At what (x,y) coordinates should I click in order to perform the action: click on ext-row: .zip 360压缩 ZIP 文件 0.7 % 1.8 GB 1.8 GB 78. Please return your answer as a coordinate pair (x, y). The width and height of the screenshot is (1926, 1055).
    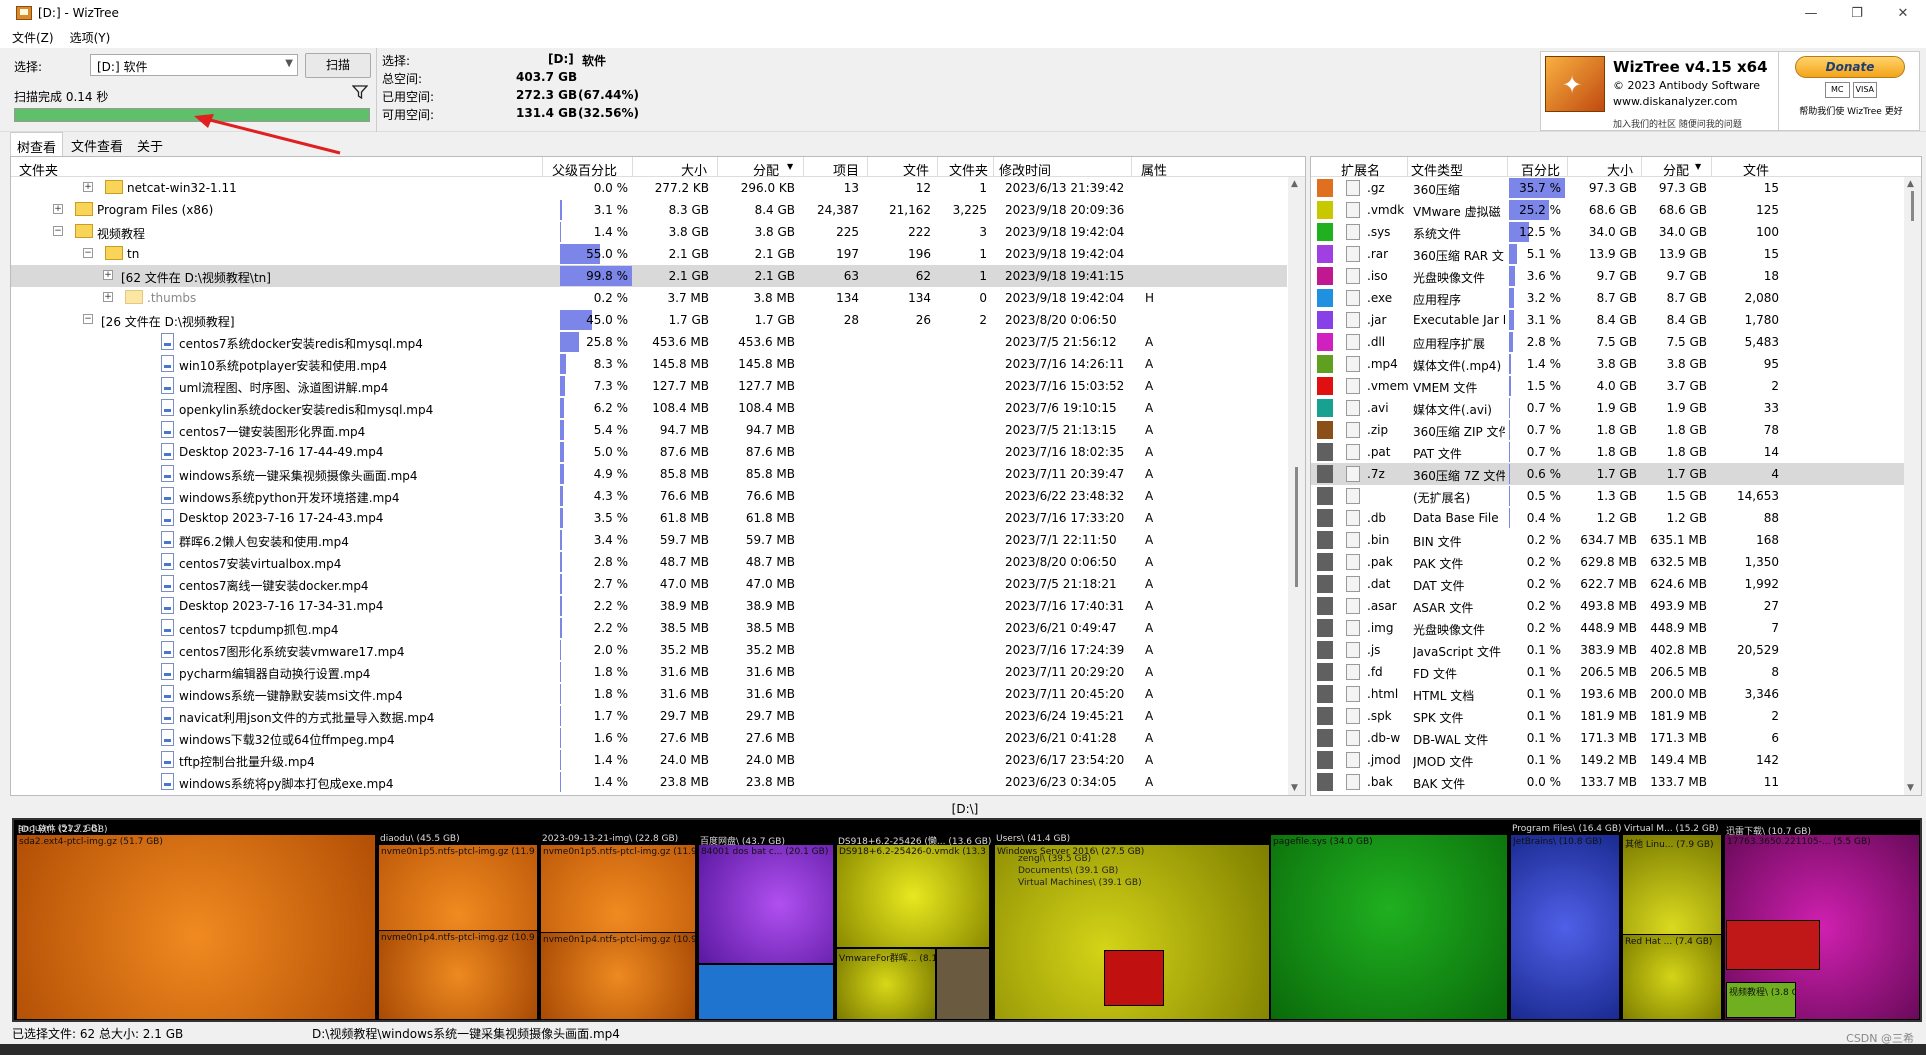
    Looking at the image, I should click on (1608, 430).